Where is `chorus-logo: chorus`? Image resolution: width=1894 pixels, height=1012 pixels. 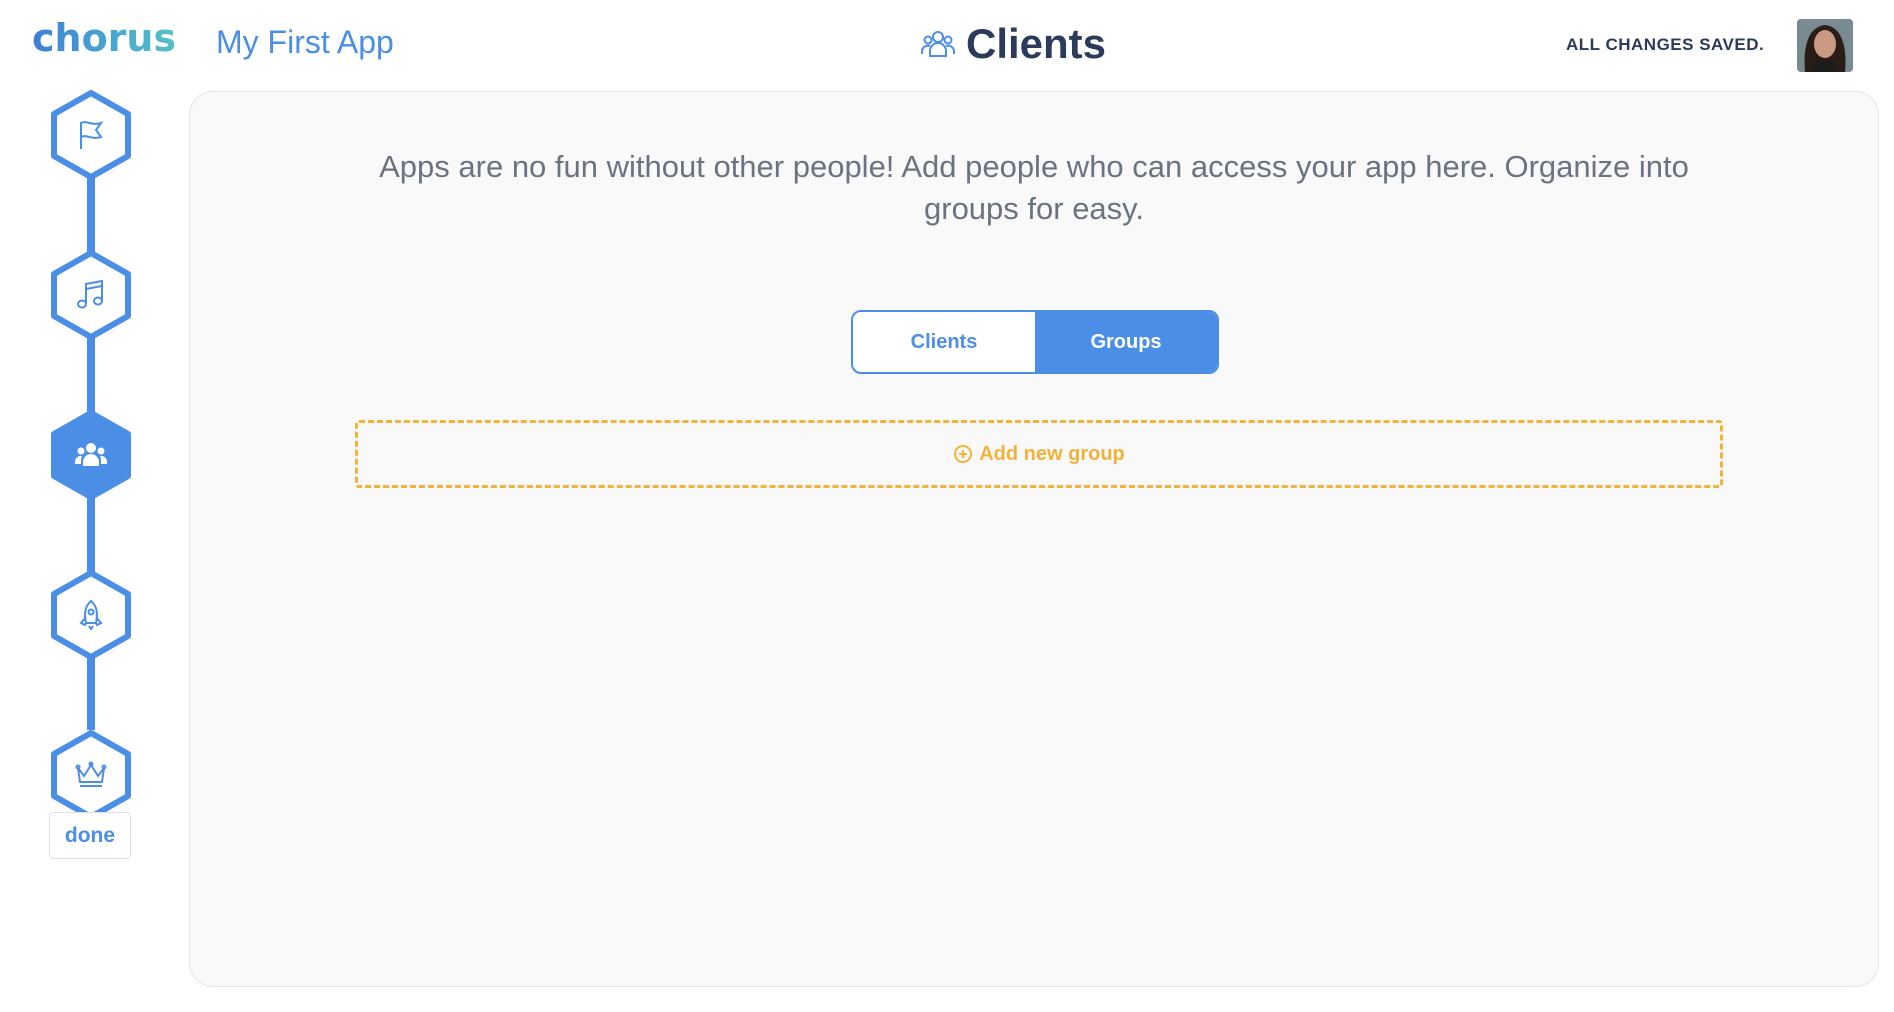 chorus-logo: chorus is located at coordinates (104, 38).